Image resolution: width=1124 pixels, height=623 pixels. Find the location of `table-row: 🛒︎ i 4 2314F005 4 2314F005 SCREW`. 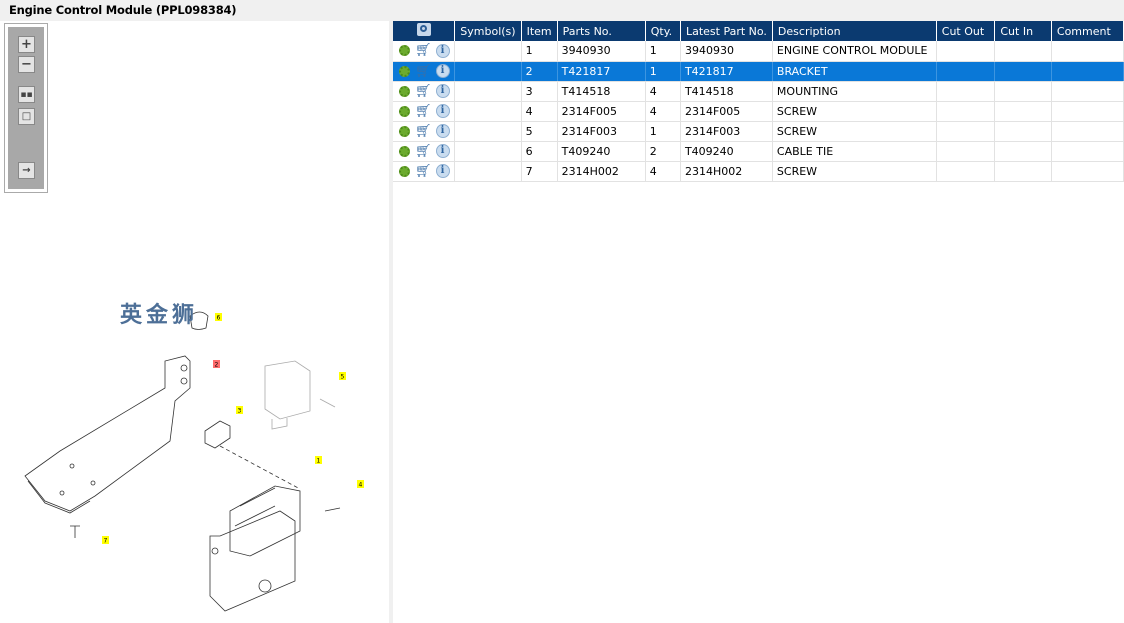

table-row: 🛒︎ i 4 2314F005 4 2314F005 SCREW is located at coordinates (758, 111).